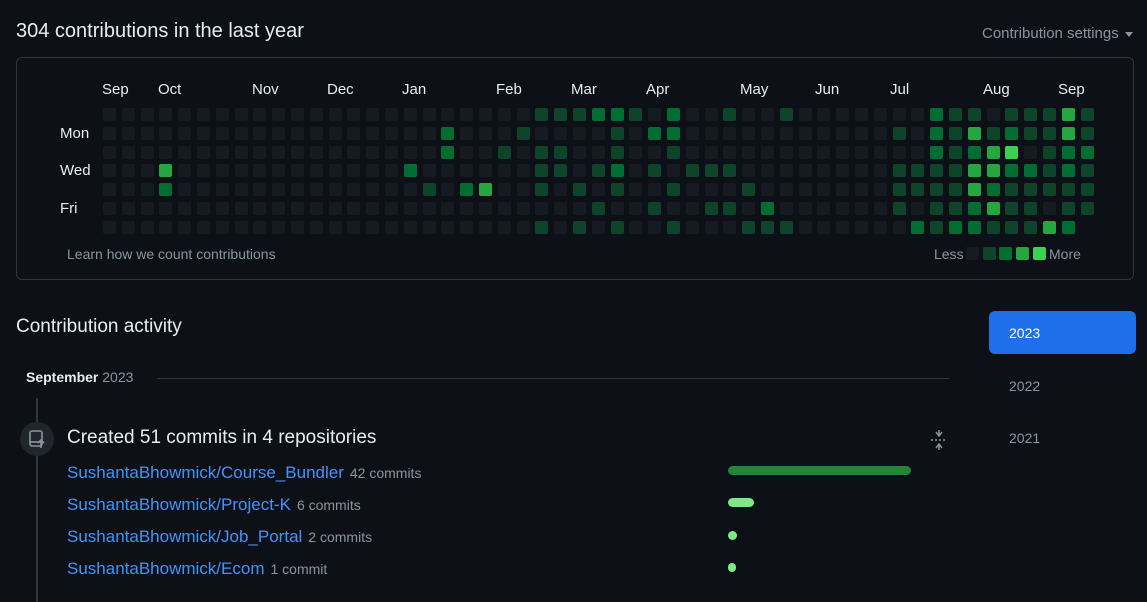 The width and height of the screenshot is (1147, 602). I want to click on year-button-2022: 2022, so click(1062, 385).